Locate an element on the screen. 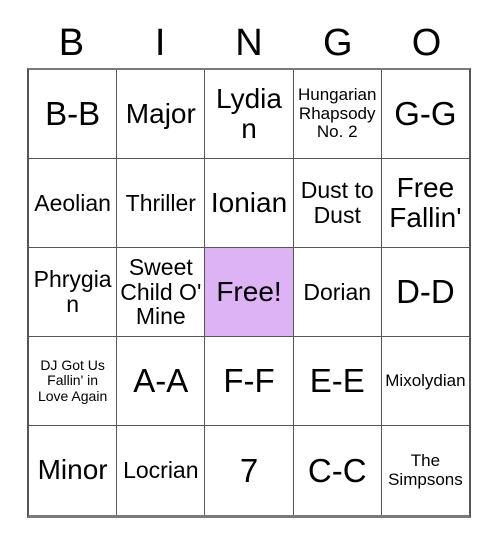 The width and height of the screenshot is (500, 544). bingo-cell: Hungarian Rhapsody No. 2 is located at coordinates (338, 114).